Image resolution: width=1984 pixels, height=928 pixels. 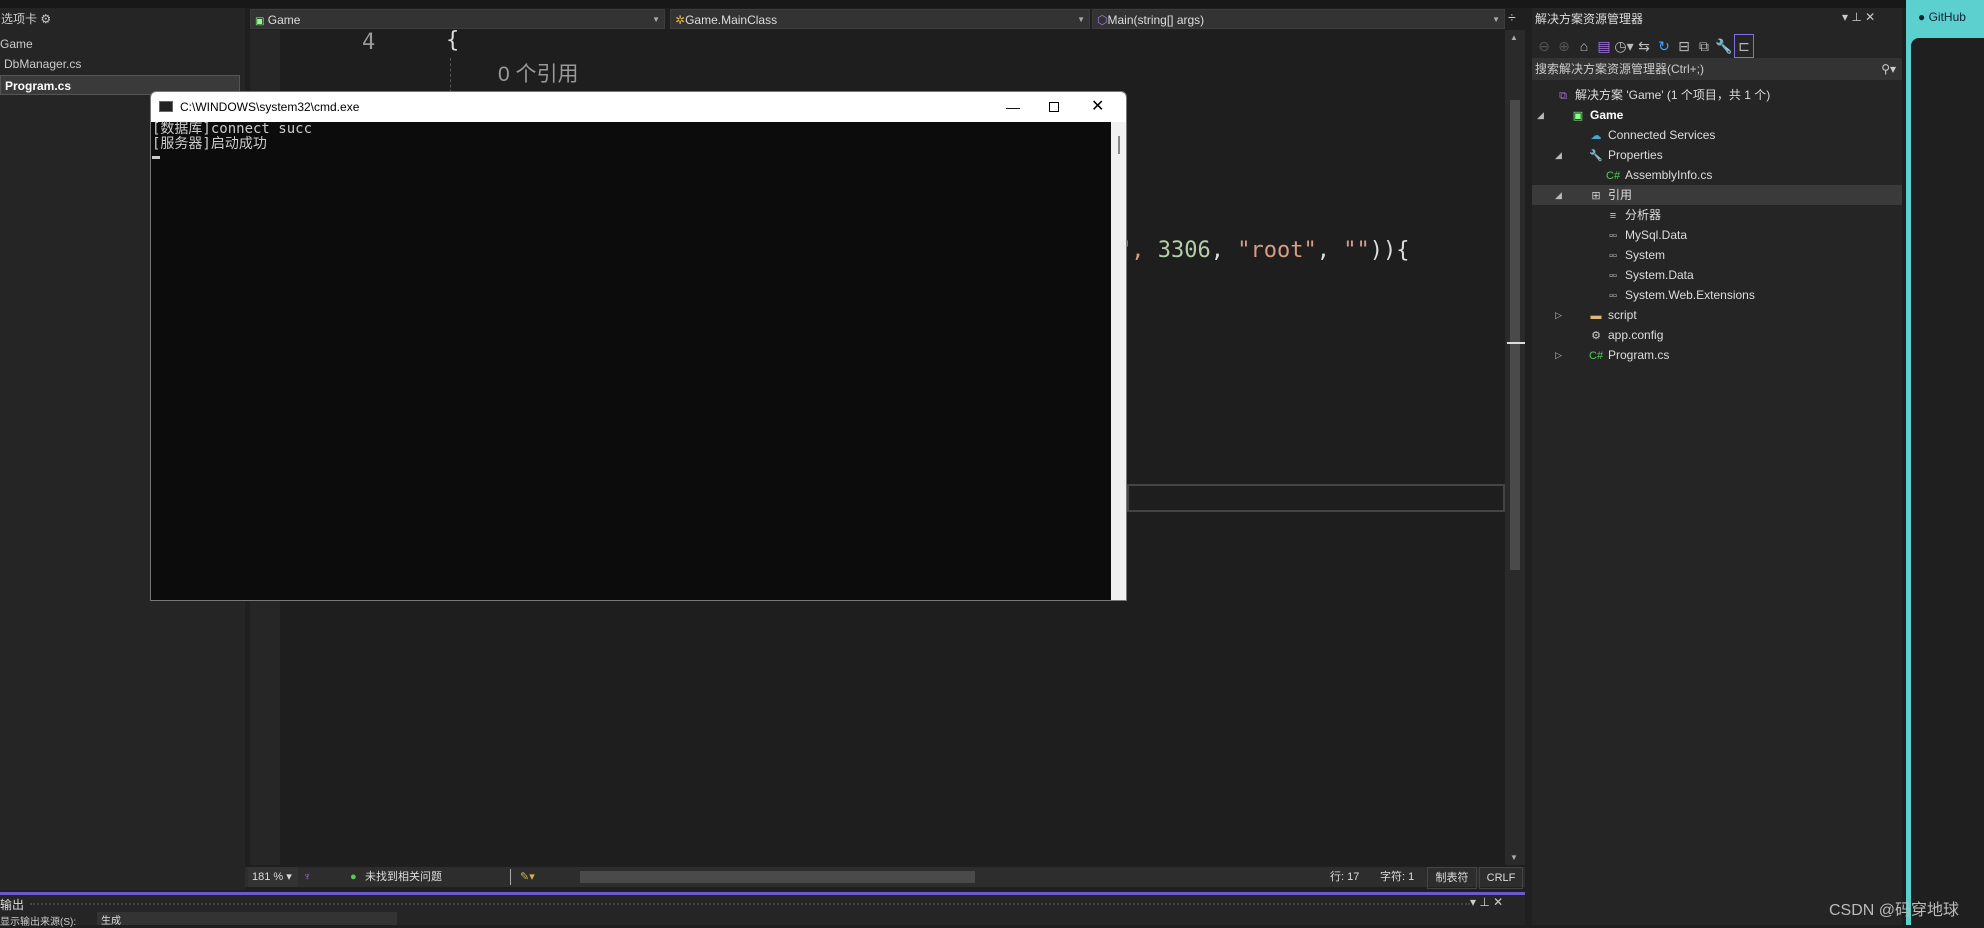 I want to click on tree-item: ◢ ⊞ 引用, so click(x=1717, y=195).